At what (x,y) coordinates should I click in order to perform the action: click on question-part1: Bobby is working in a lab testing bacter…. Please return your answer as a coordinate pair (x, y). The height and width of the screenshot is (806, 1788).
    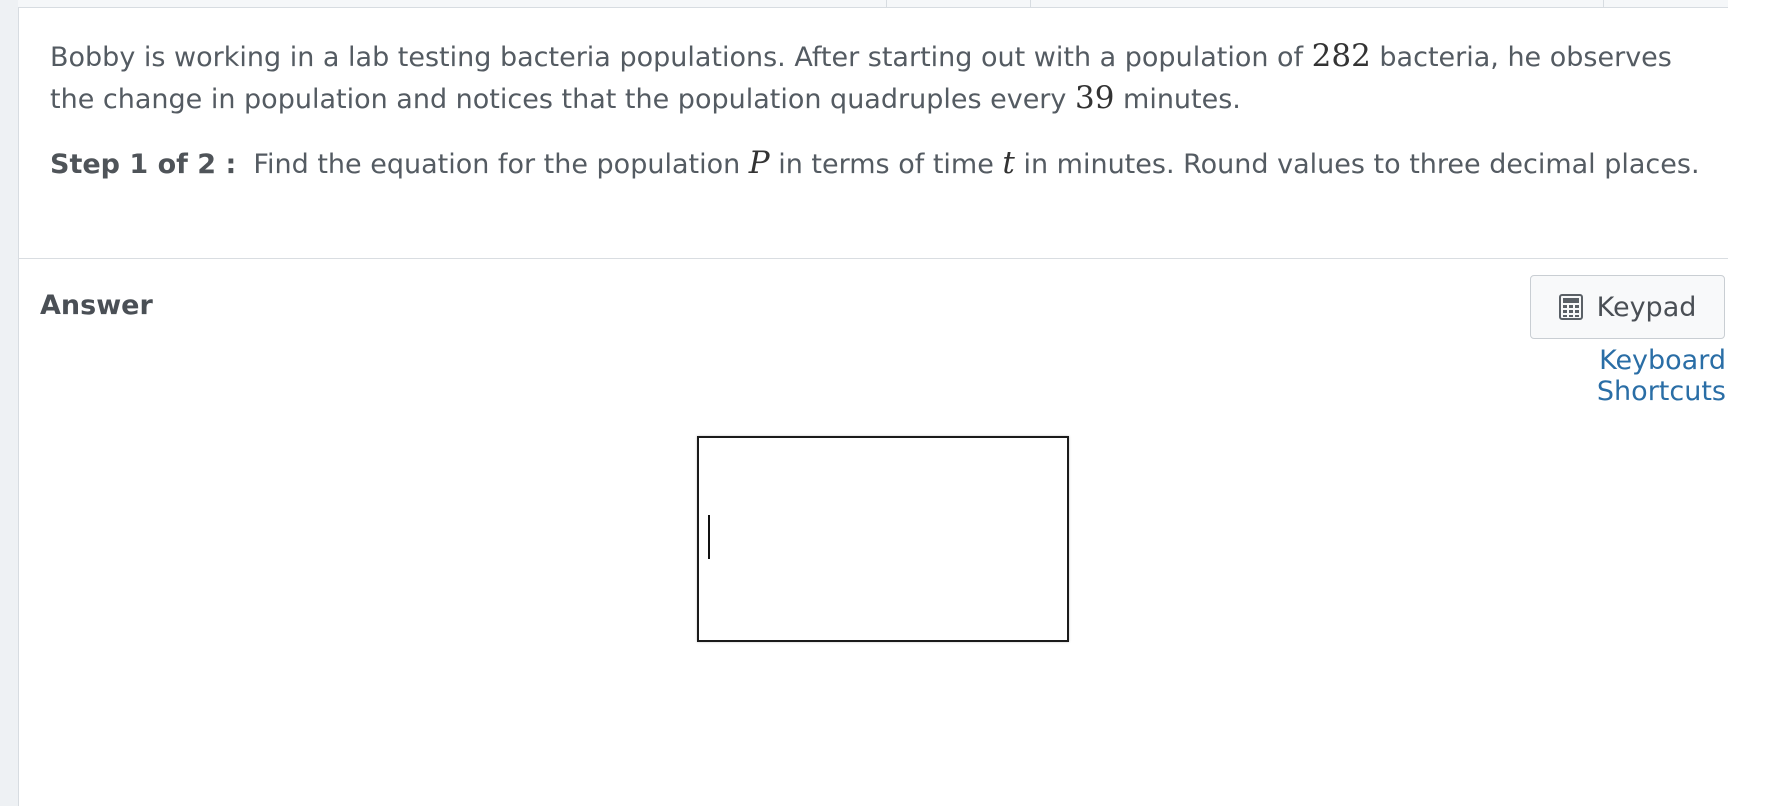
    Looking at the image, I should click on (681, 57).